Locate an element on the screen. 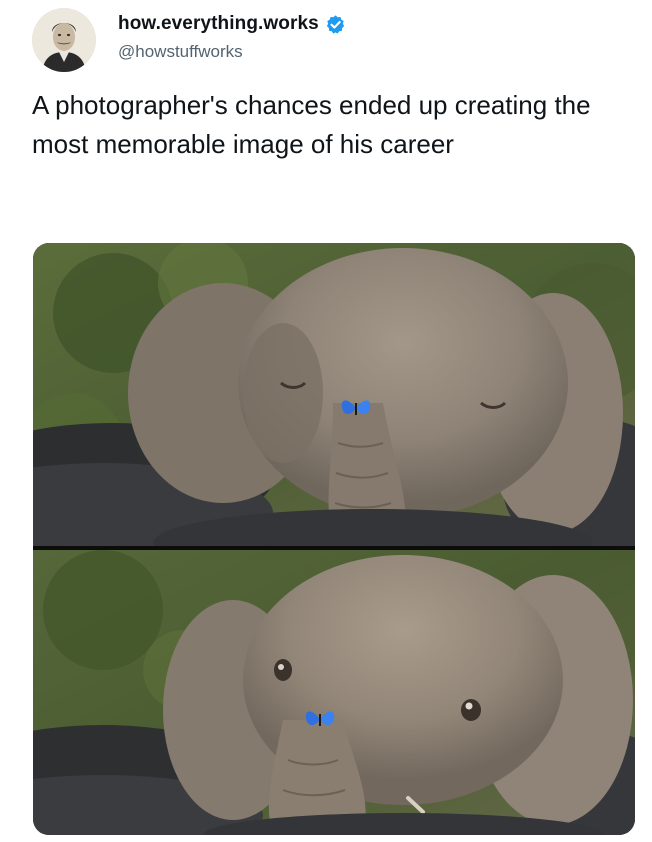 The height and width of the screenshot is (842, 652). author-names: how.everything.works @howstuffworks is located at coordinates (232, 37).